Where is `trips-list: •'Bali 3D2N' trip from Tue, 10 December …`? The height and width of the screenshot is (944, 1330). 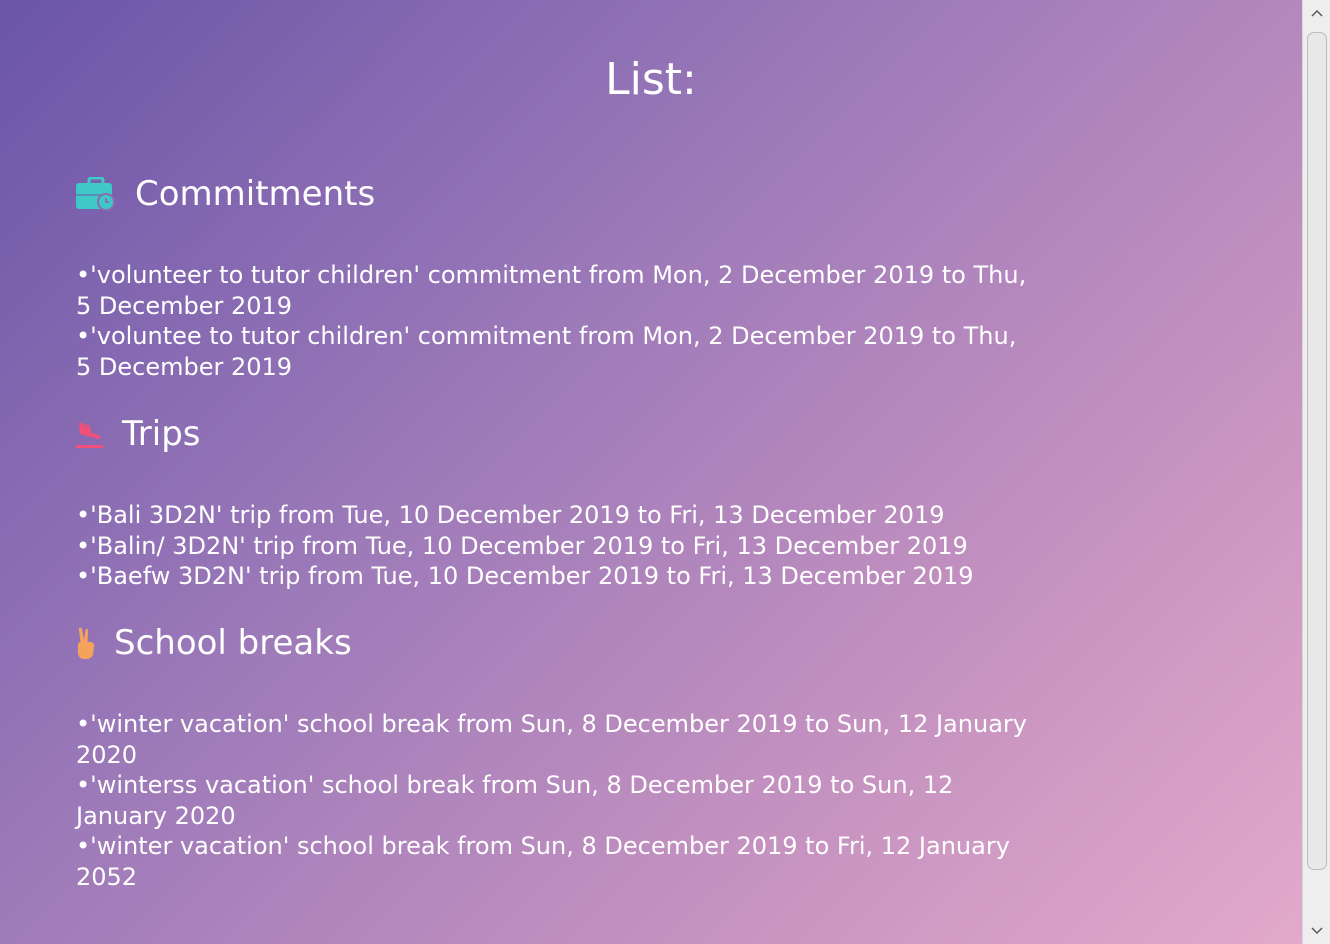 trips-list: •'Bali 3D2N' trip from Tue, 10 December … is located at coordinates (556, 546).